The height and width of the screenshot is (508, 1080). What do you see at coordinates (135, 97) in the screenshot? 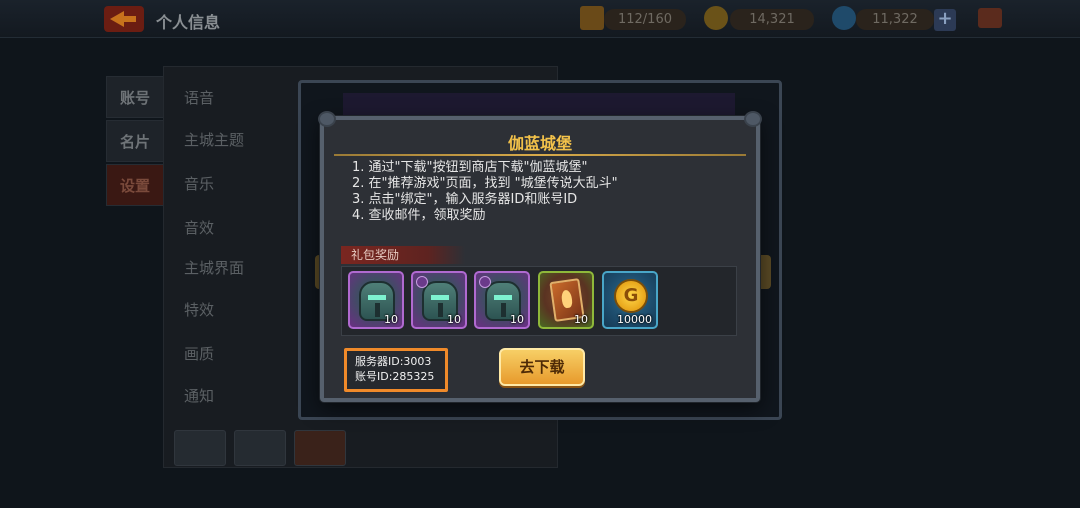
I see `tab-account: 账号` at bounding box center [135, 97].